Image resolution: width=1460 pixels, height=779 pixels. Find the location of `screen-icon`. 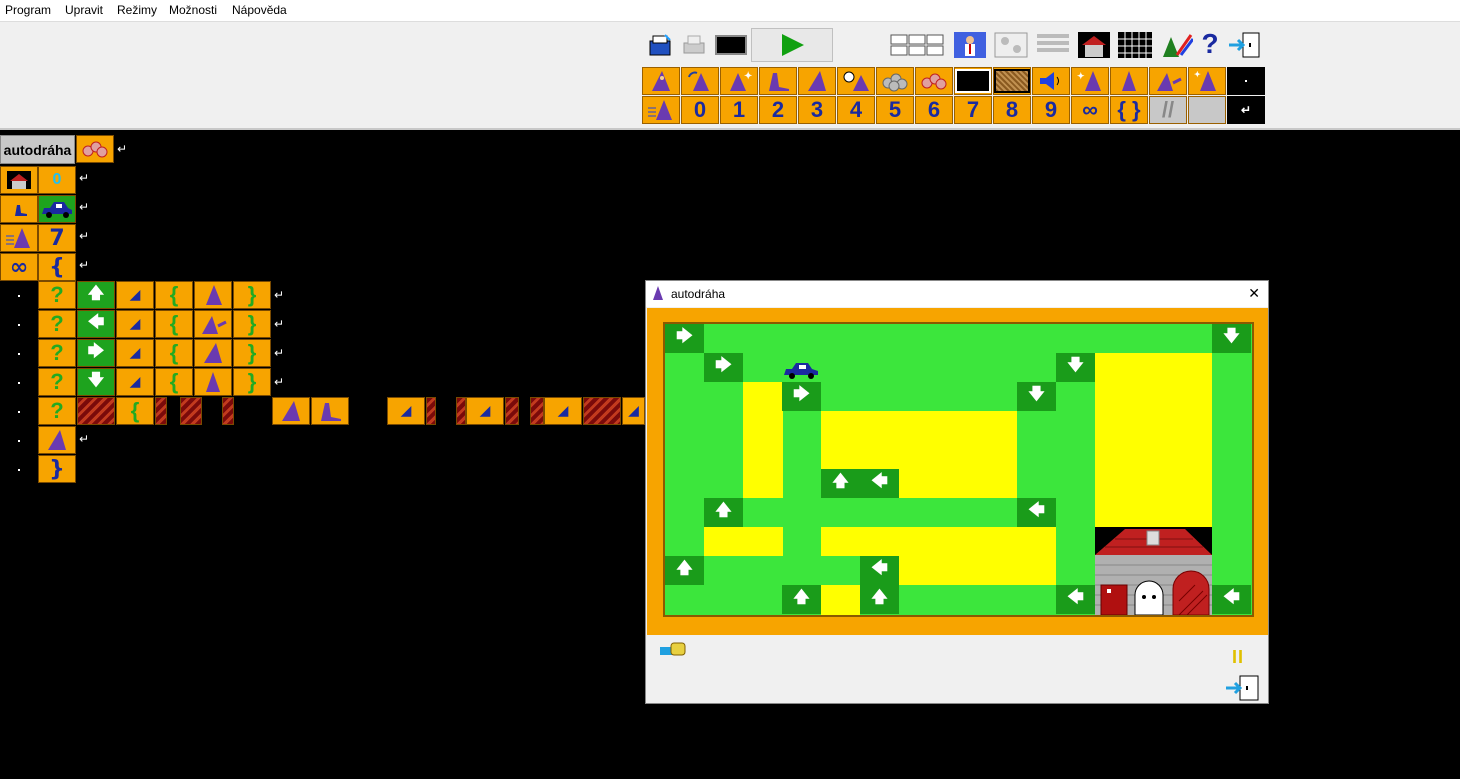

screen-icon is located at coordinates (731, 45).